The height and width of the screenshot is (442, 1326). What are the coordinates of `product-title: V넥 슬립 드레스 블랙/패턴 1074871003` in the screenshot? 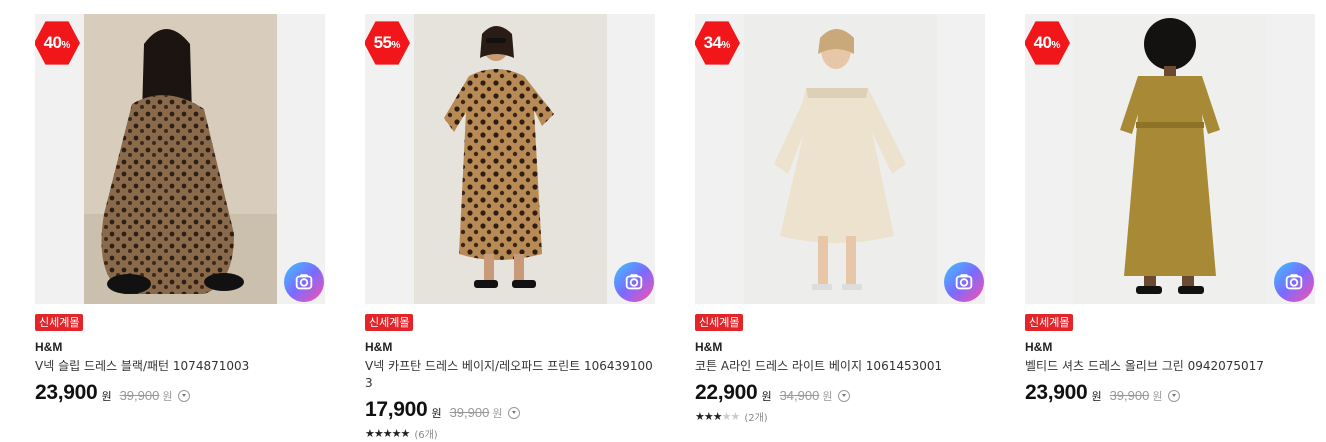 It's located at (180, 366).